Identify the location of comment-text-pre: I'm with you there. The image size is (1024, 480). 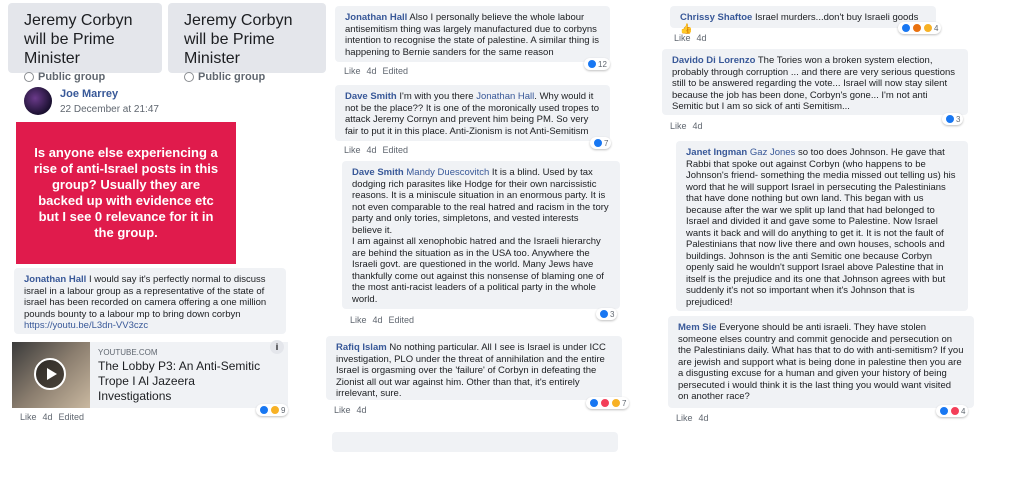
(438, 96).